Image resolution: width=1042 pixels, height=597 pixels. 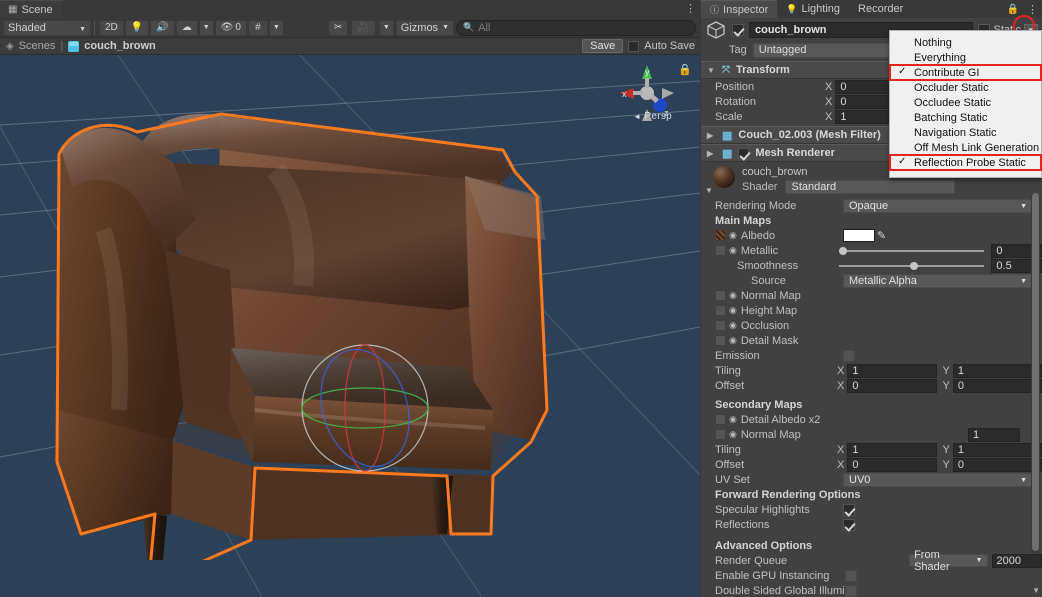 What do you see at coordinates (730, 464) in the screenshot?
I see `secondary-offset-label: Offset` at bounding box center [730, 464].